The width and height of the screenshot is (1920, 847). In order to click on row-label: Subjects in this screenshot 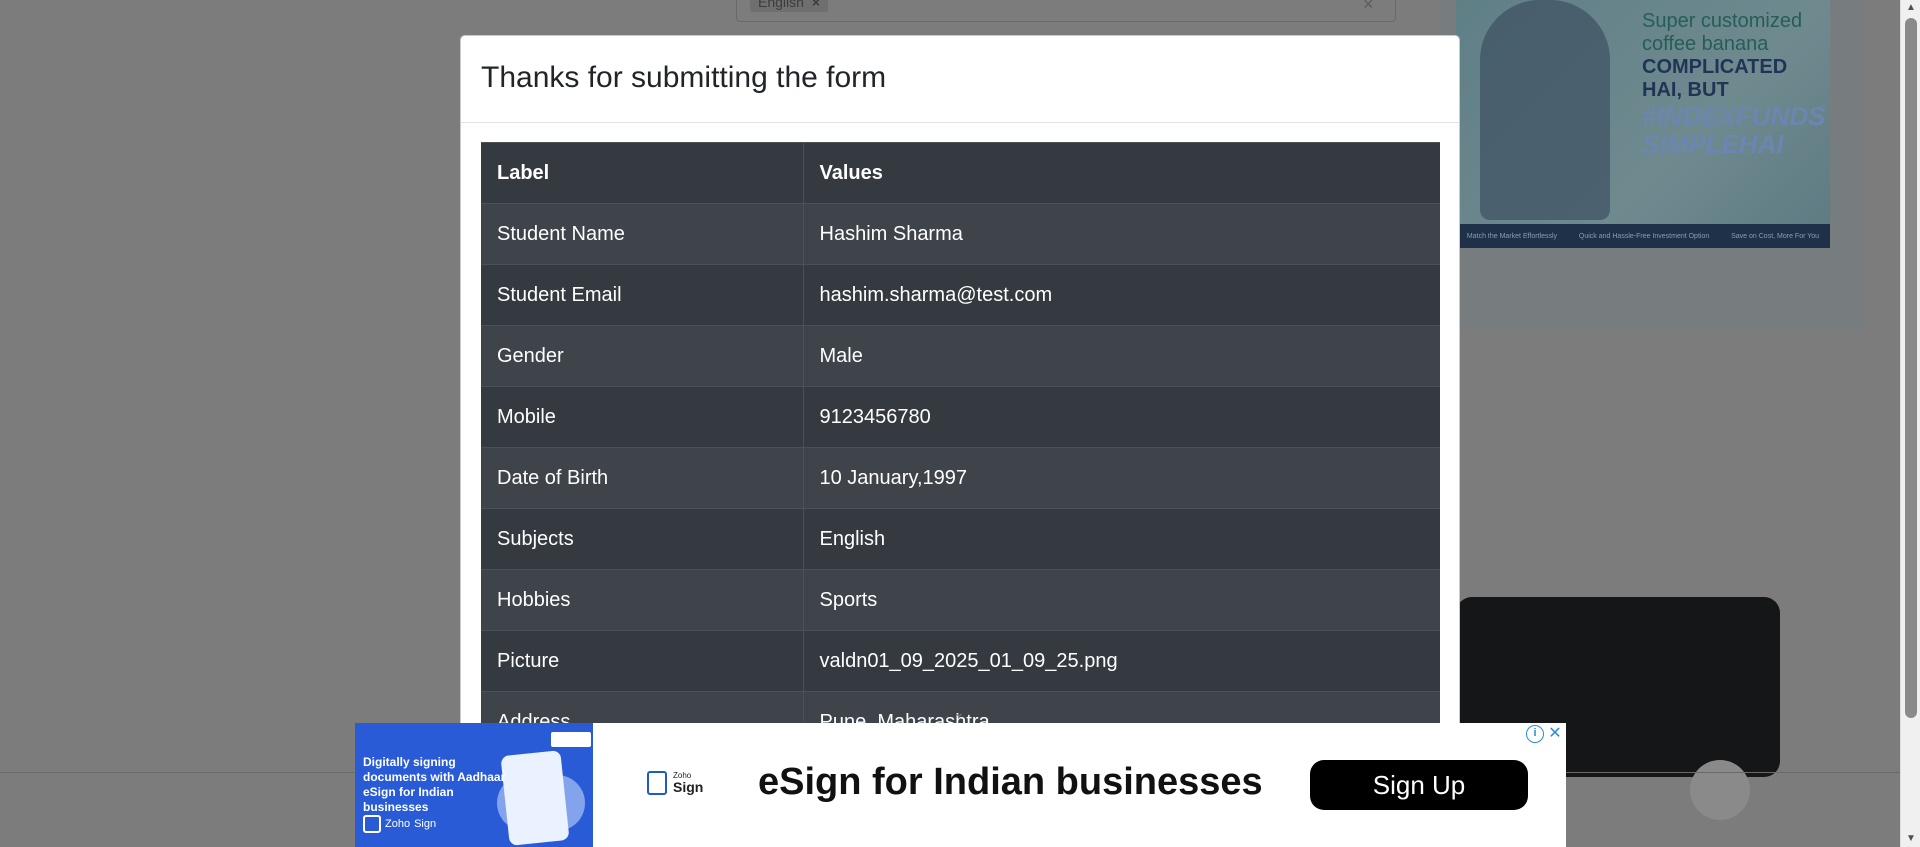, I will do `click(642, 539)`.